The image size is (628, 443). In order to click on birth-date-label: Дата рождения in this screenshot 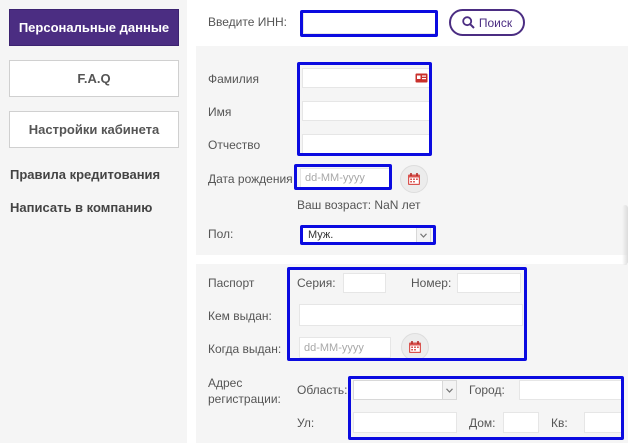, I will do `click(250, 179)`.